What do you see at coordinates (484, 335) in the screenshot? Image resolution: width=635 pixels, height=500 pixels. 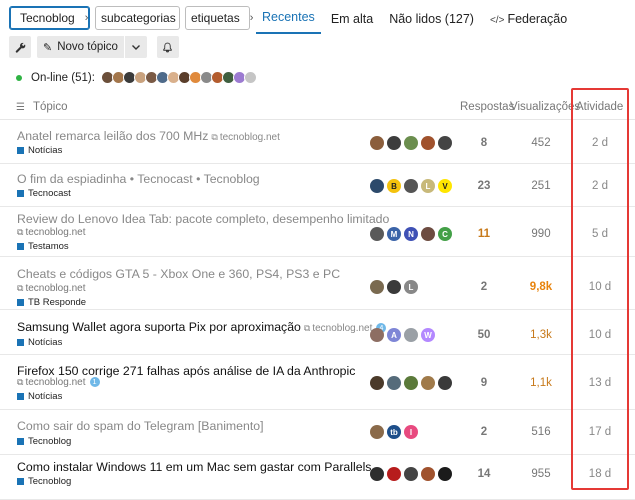 I see `topic-replies: 50` at bounding box center [484, 335].